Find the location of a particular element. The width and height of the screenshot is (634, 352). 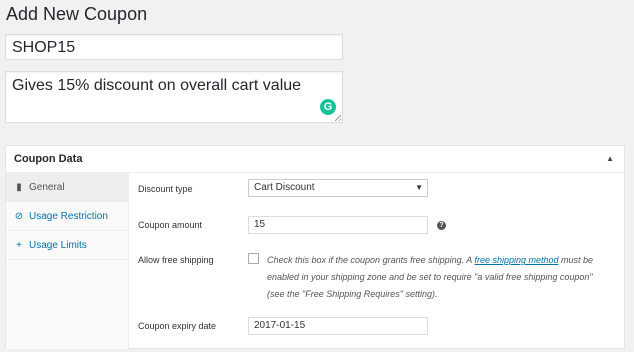

free-shipping-checkbox is located at coordinates (253, 258).